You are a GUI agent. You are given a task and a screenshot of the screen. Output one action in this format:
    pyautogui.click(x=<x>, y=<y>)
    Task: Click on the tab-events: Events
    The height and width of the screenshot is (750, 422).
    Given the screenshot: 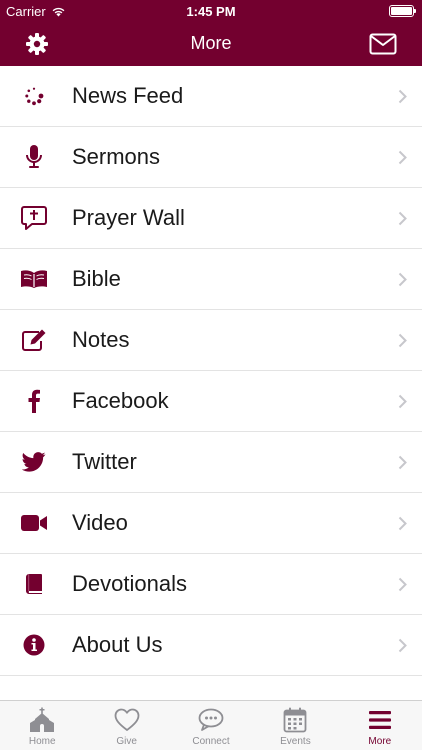 What is the action you would take?
    pyautogui.click(x=295, y=725)
    